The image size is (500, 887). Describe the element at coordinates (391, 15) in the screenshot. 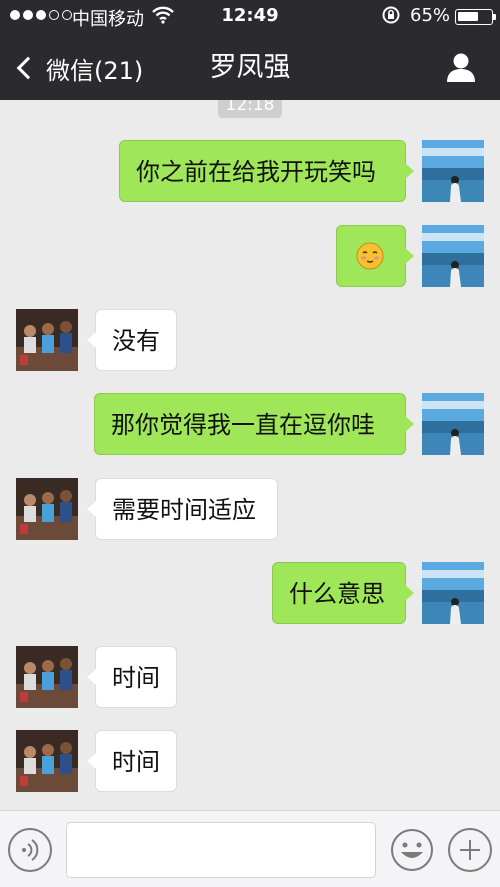

I see `rotation-lock-icon` at that location.